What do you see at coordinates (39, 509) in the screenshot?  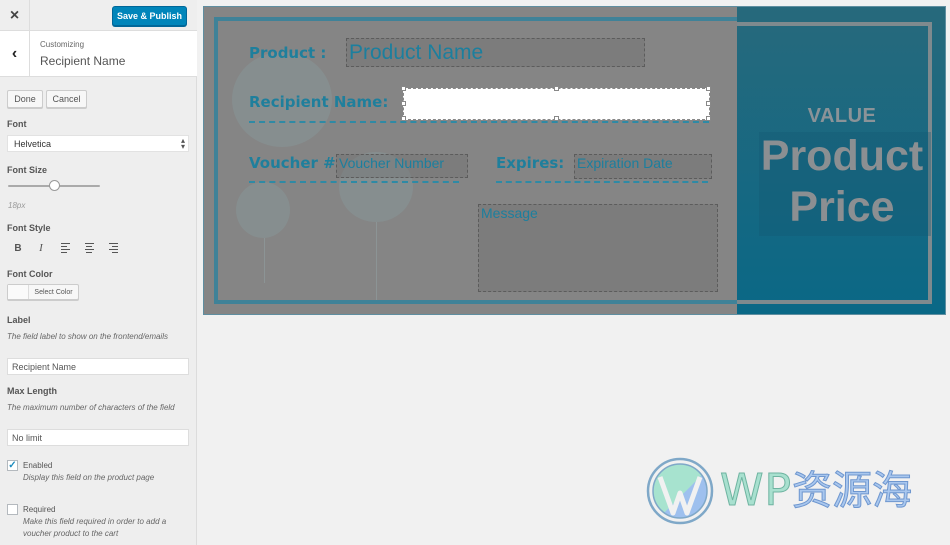 I see `required-label: Required` at bounding box center [39, 509].